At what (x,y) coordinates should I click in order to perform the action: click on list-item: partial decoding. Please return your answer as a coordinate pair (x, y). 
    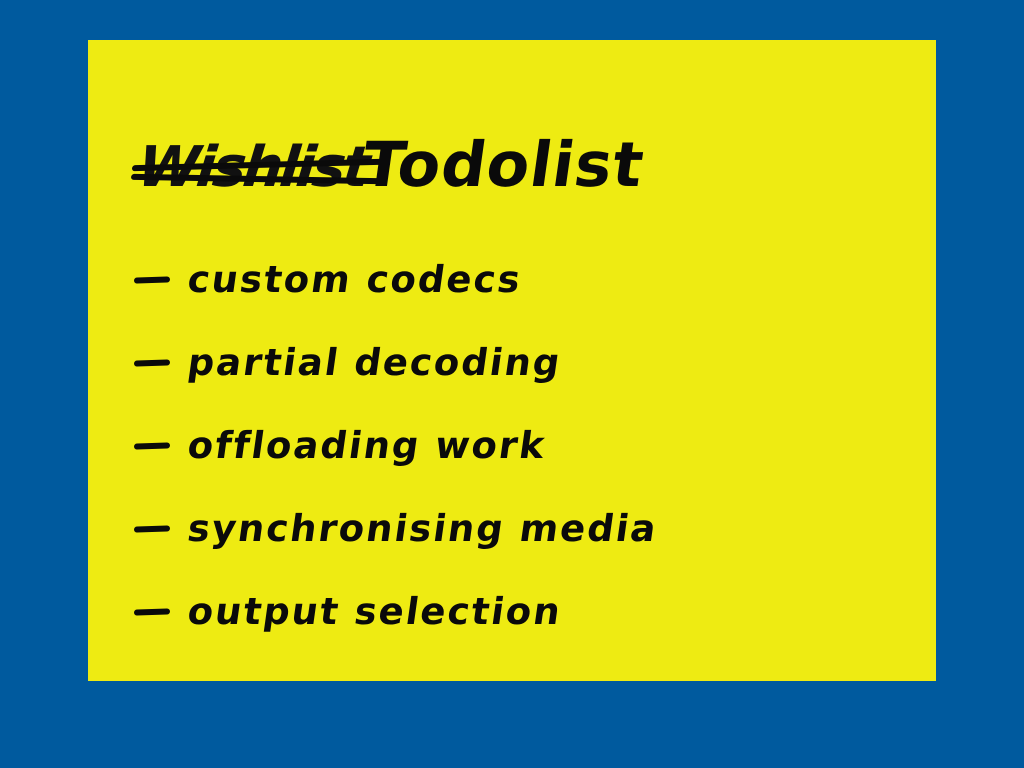
    Looking at the image, I should click on (395, 362).